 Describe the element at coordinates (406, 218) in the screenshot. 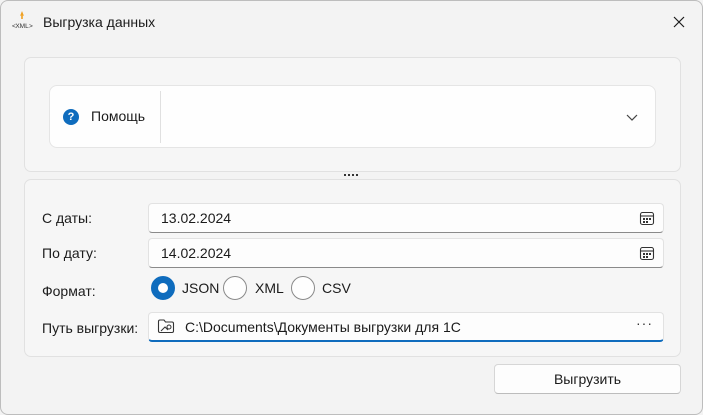

I see `date-from-picker: 13.02.2024` at that location.